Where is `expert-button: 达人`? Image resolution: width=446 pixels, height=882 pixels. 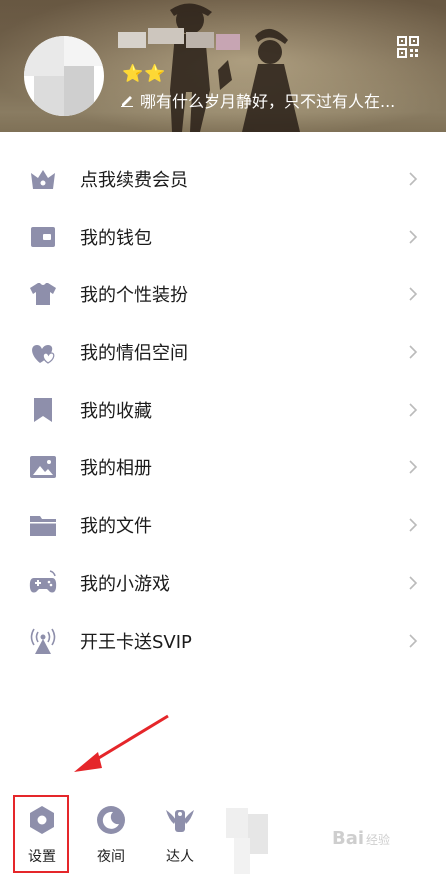
expert-button: 达人 is located at coordinates (180, 839).